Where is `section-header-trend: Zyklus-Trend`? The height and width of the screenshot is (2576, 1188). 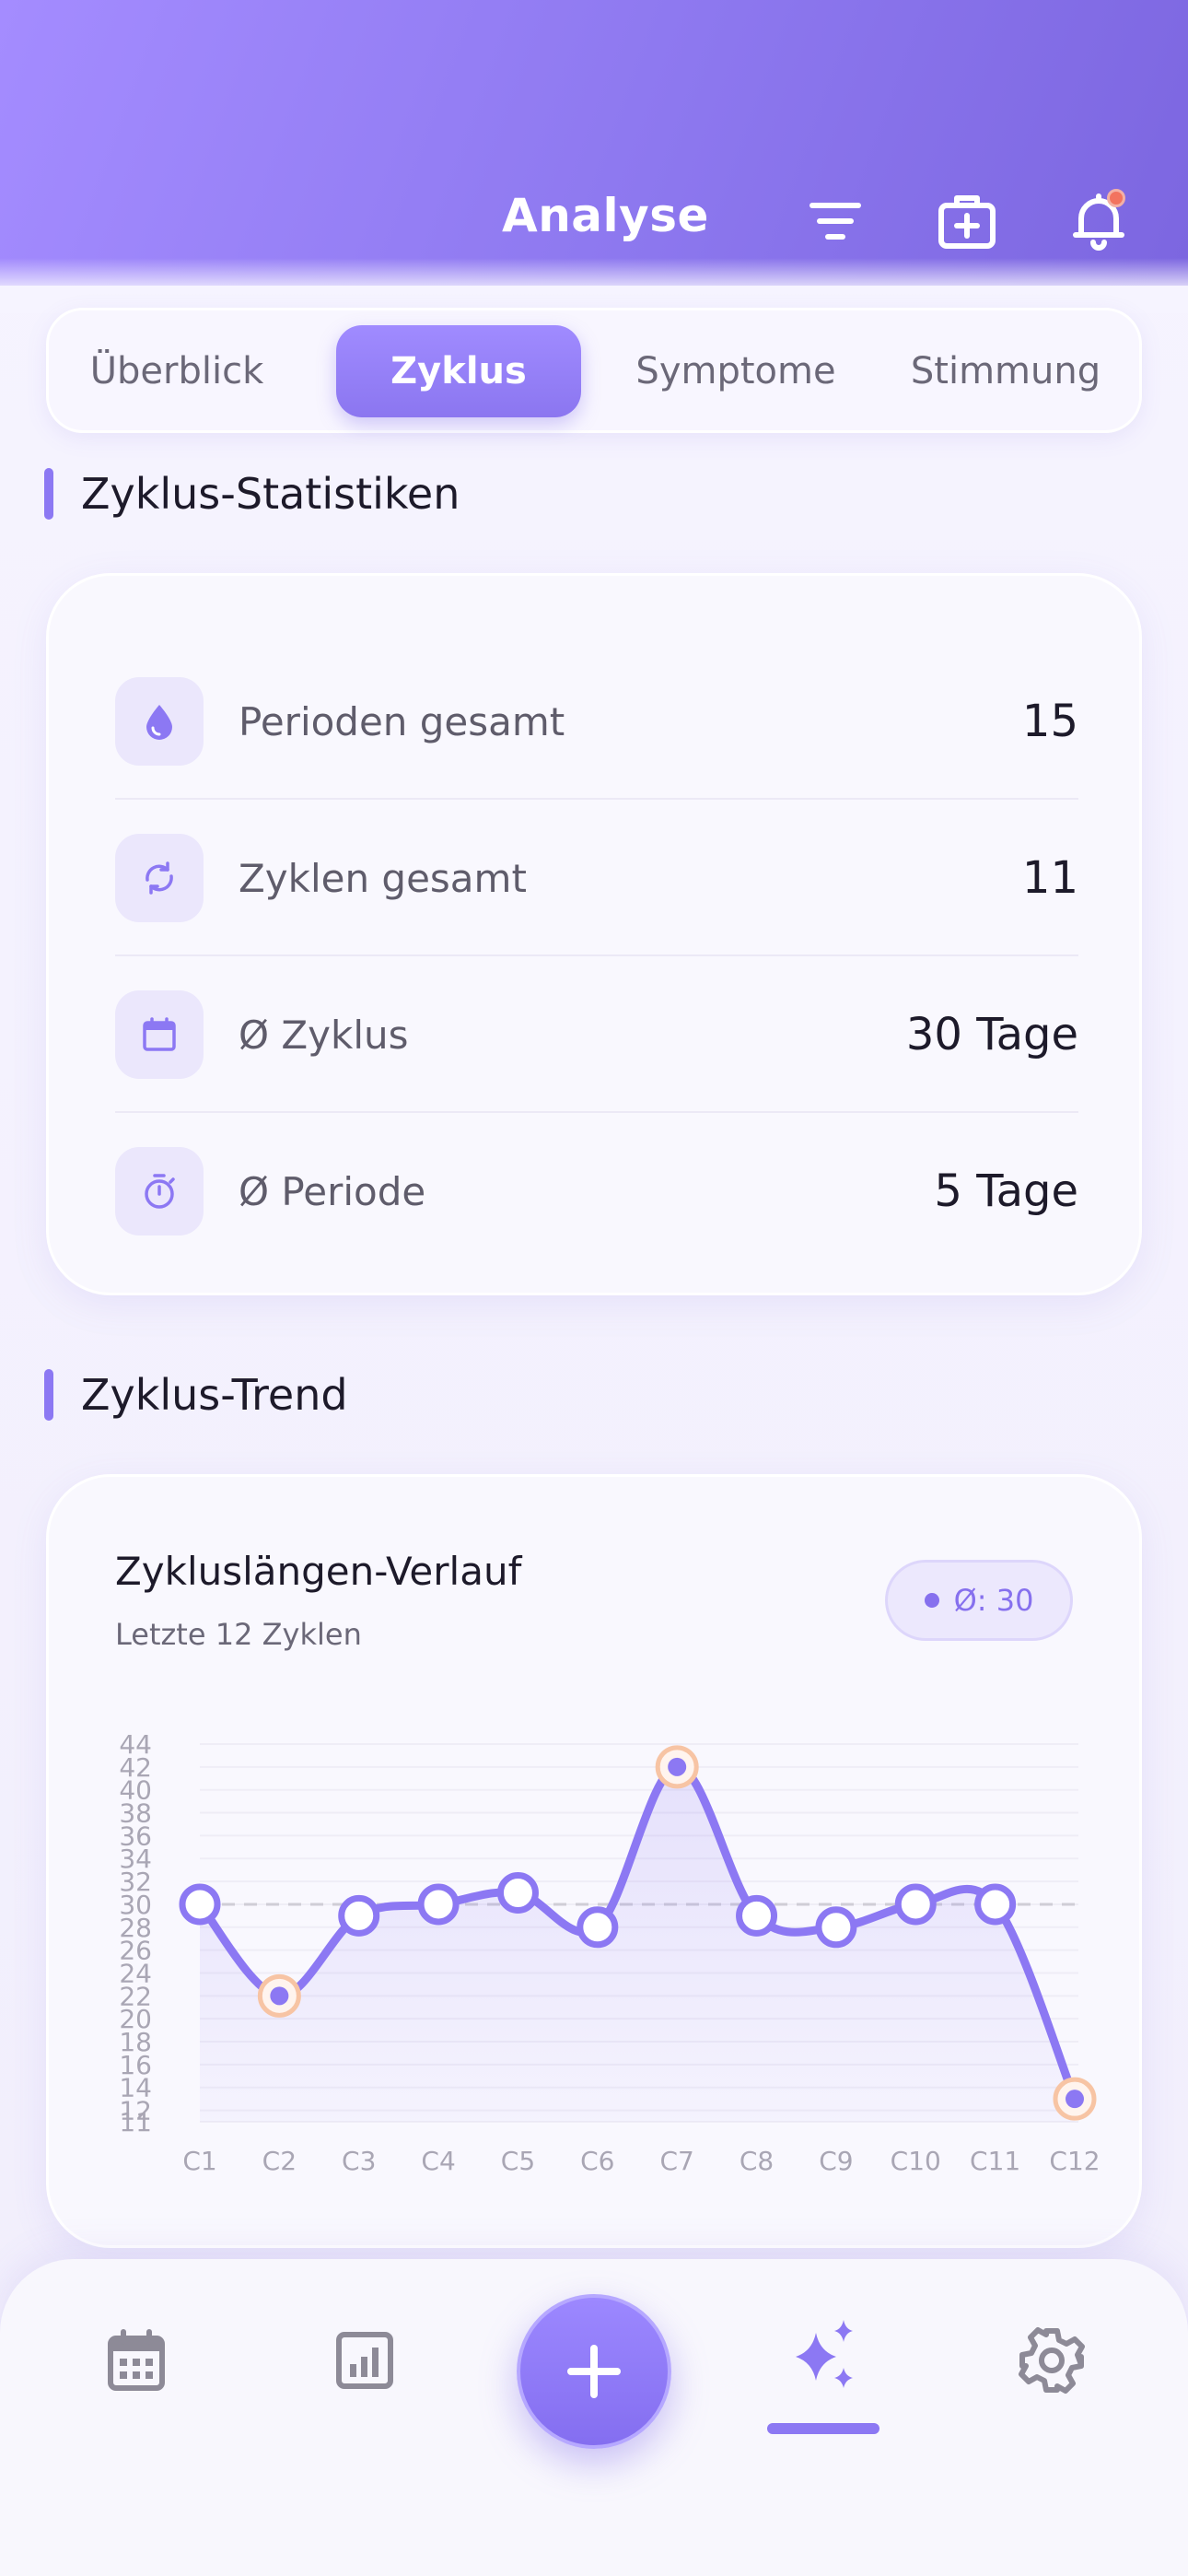
section-header-trend: Zyklus-Trend is located at coordinates (196, 1395).